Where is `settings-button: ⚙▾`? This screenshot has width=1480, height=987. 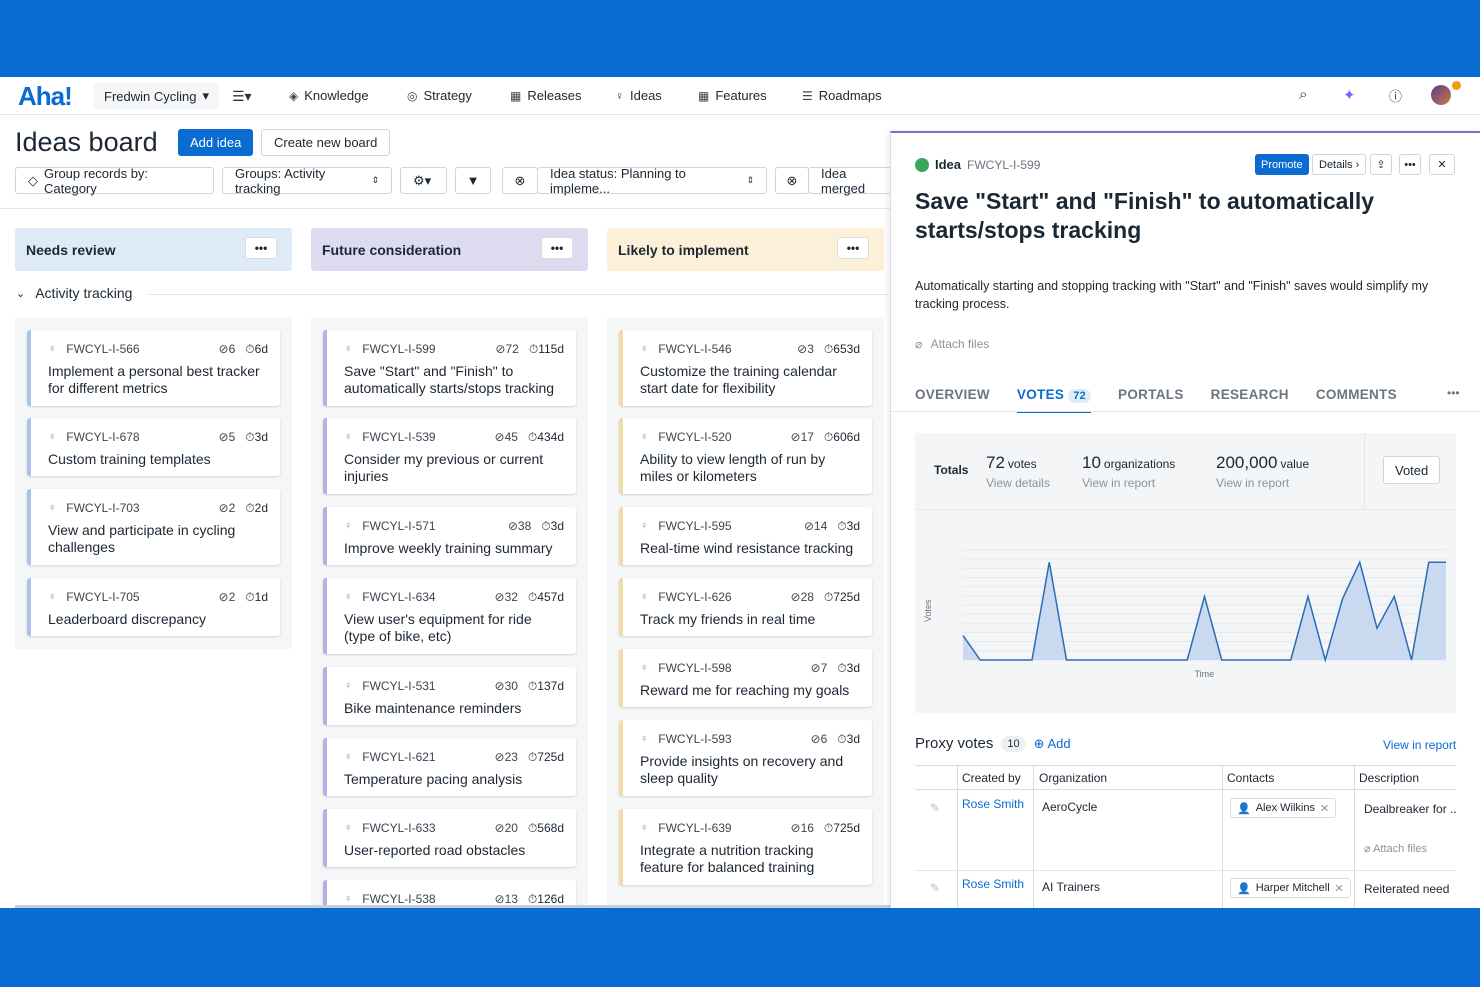
settings-button: ⚙▾ is located at coordinates (423, 180).